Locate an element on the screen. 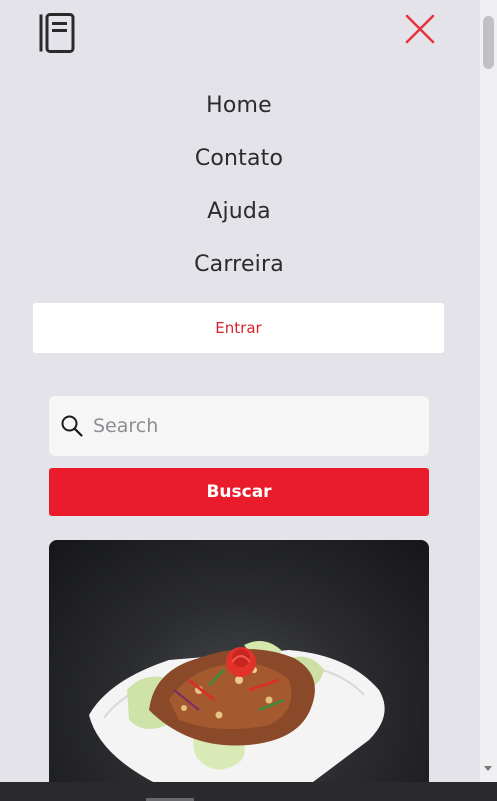 The height and width of the screenshot is (801, 497). nav-item-home: Home is located at coordinates (239, 114).